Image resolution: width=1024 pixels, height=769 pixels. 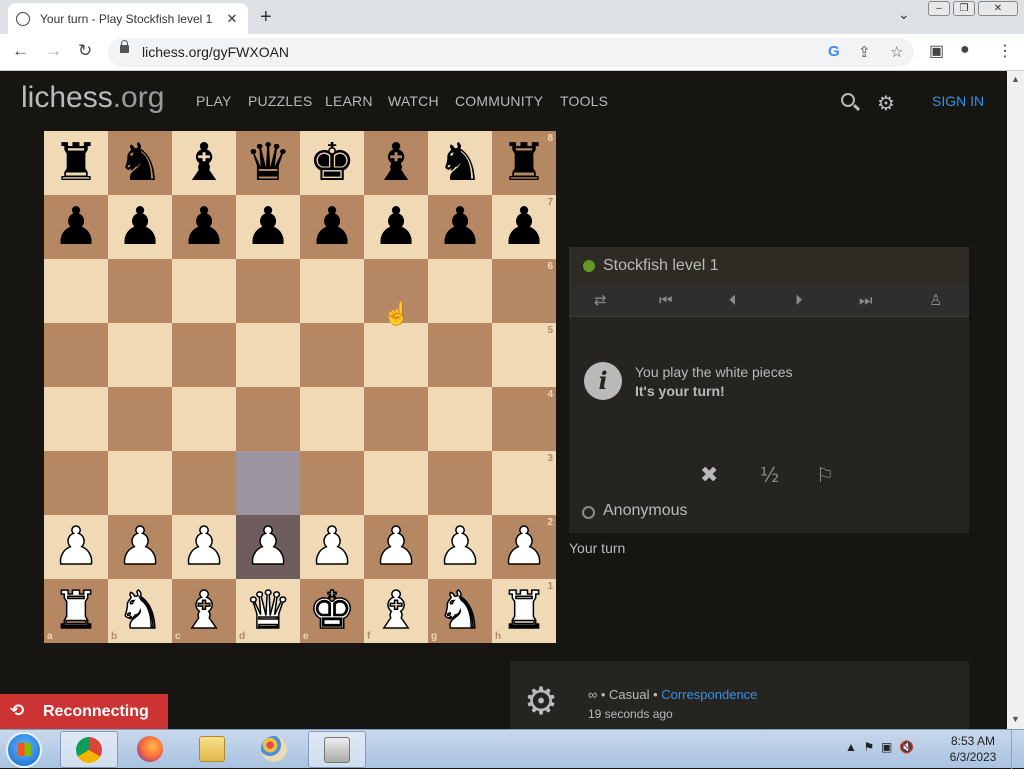 I want to click on square-a8: ♜, so click(x=76, y=163).